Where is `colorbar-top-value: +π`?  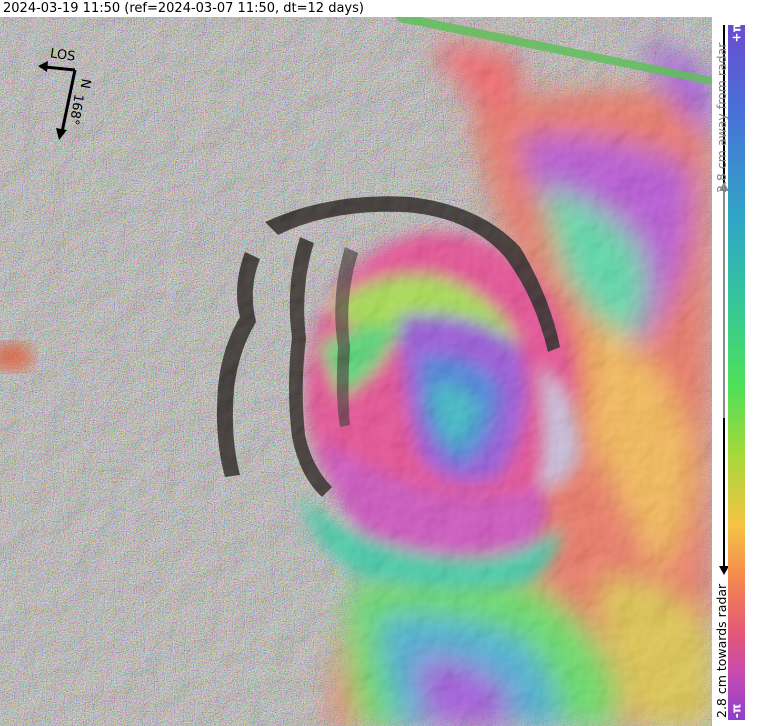
colorbar-top-value: +π is located at coordinates (736, 32).